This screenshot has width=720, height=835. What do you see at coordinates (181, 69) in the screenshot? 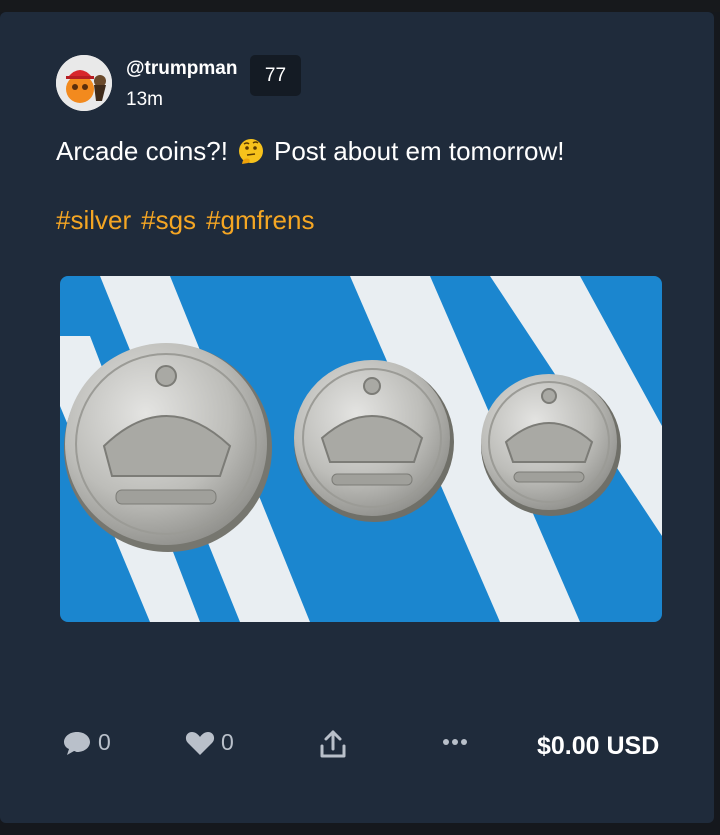
I see `username: @trumpman` at bounding box center [181, 69].